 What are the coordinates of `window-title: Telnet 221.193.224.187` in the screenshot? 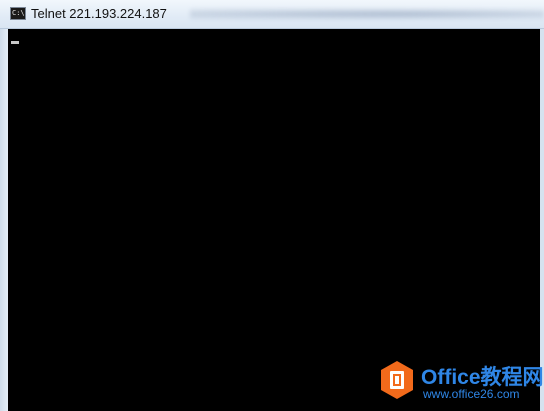 It's located at (99, 13).